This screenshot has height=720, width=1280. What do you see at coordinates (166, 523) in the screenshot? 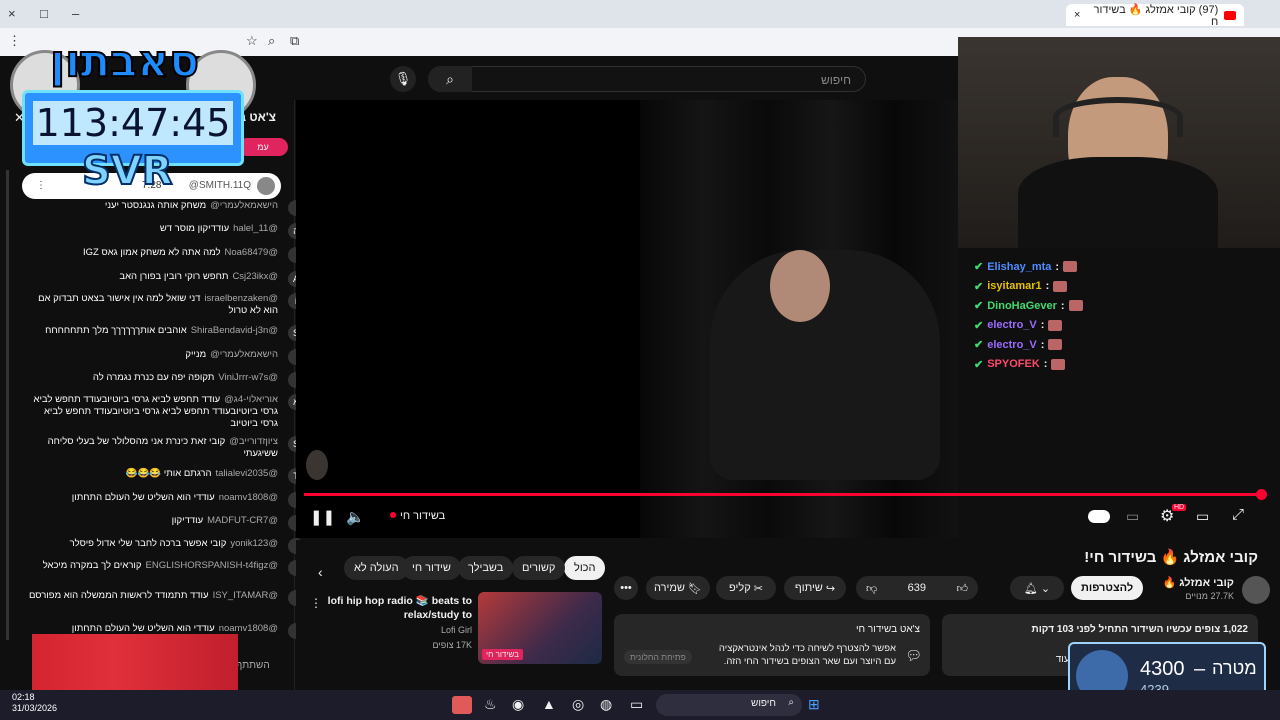
I see `chat-message: @MADFUT-CR7עודדיקון` at bounding box center [166, 523].